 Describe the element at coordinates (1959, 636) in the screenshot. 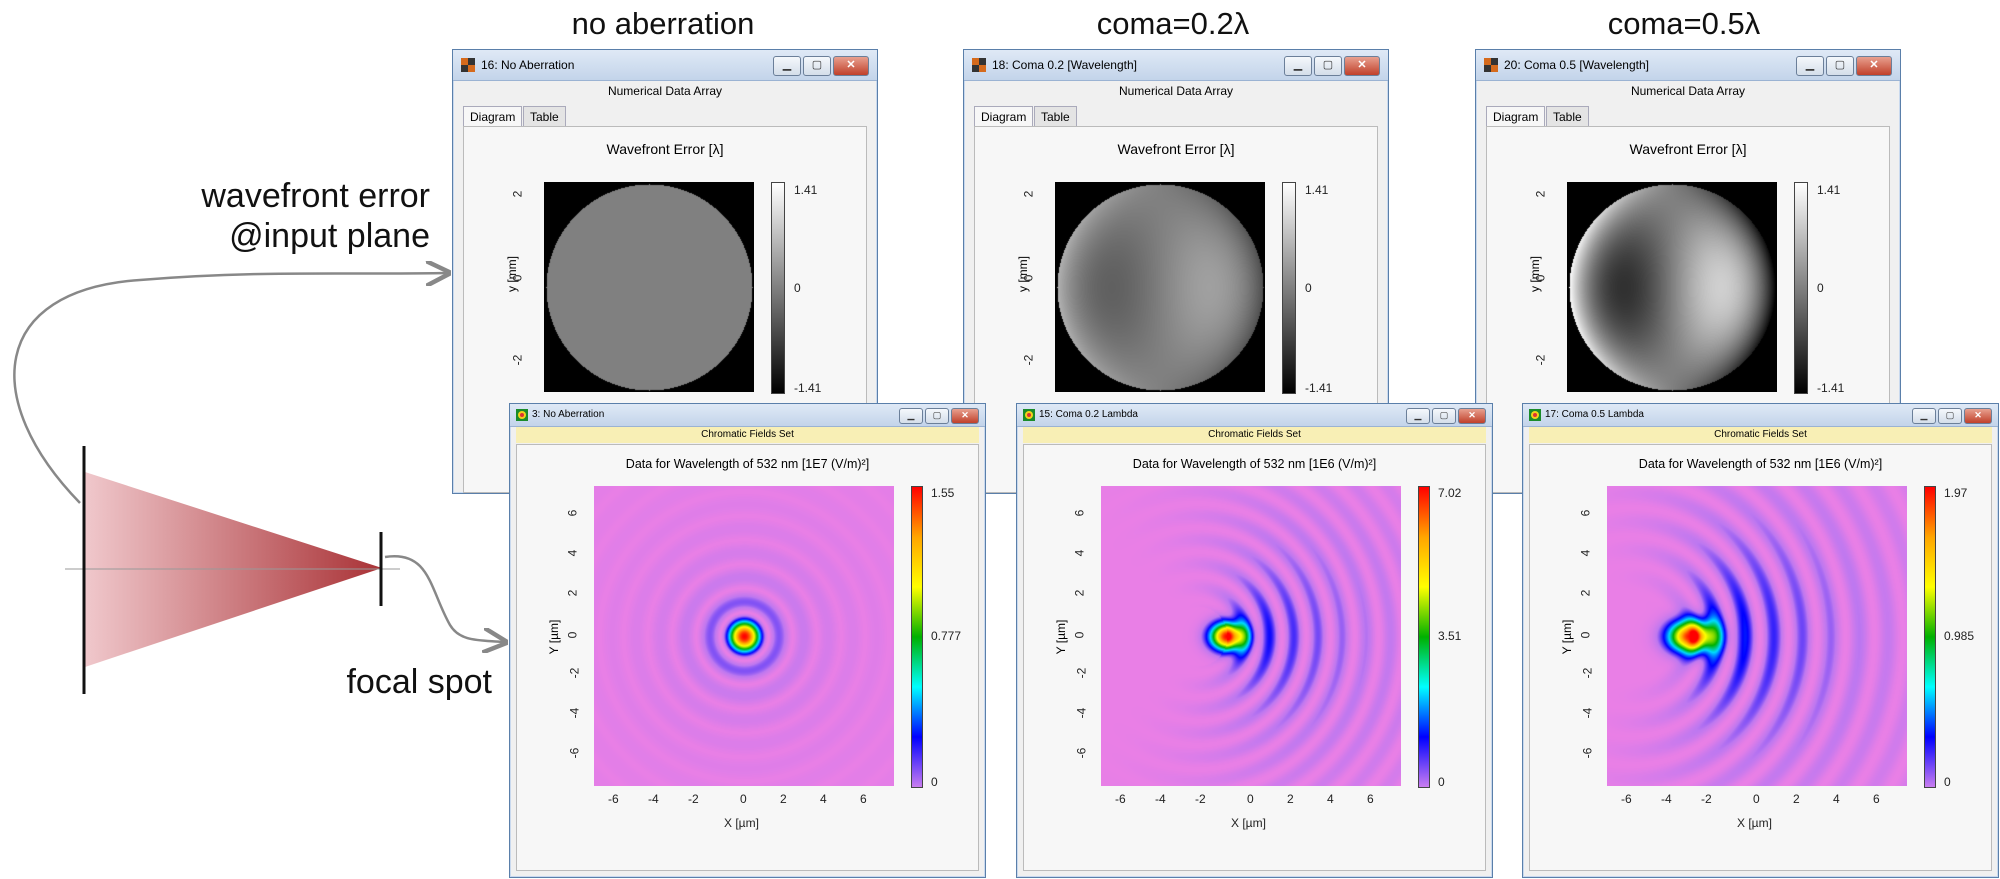

I see `colorbar-mid-label: 0.985` at that location.